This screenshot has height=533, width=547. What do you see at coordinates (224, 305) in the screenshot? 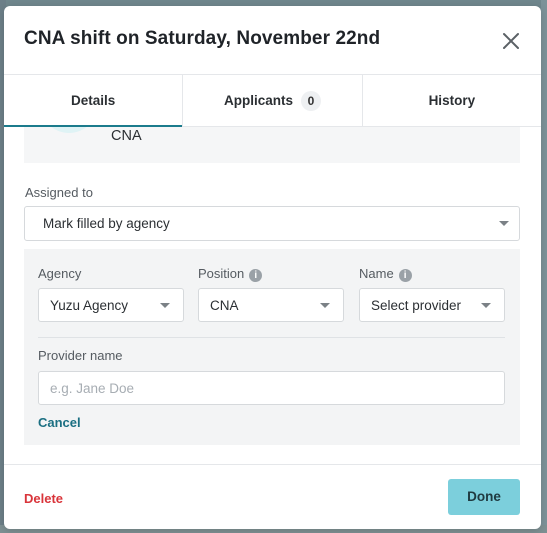
I see `position-value: CNA` at bounding box center [224, 305].